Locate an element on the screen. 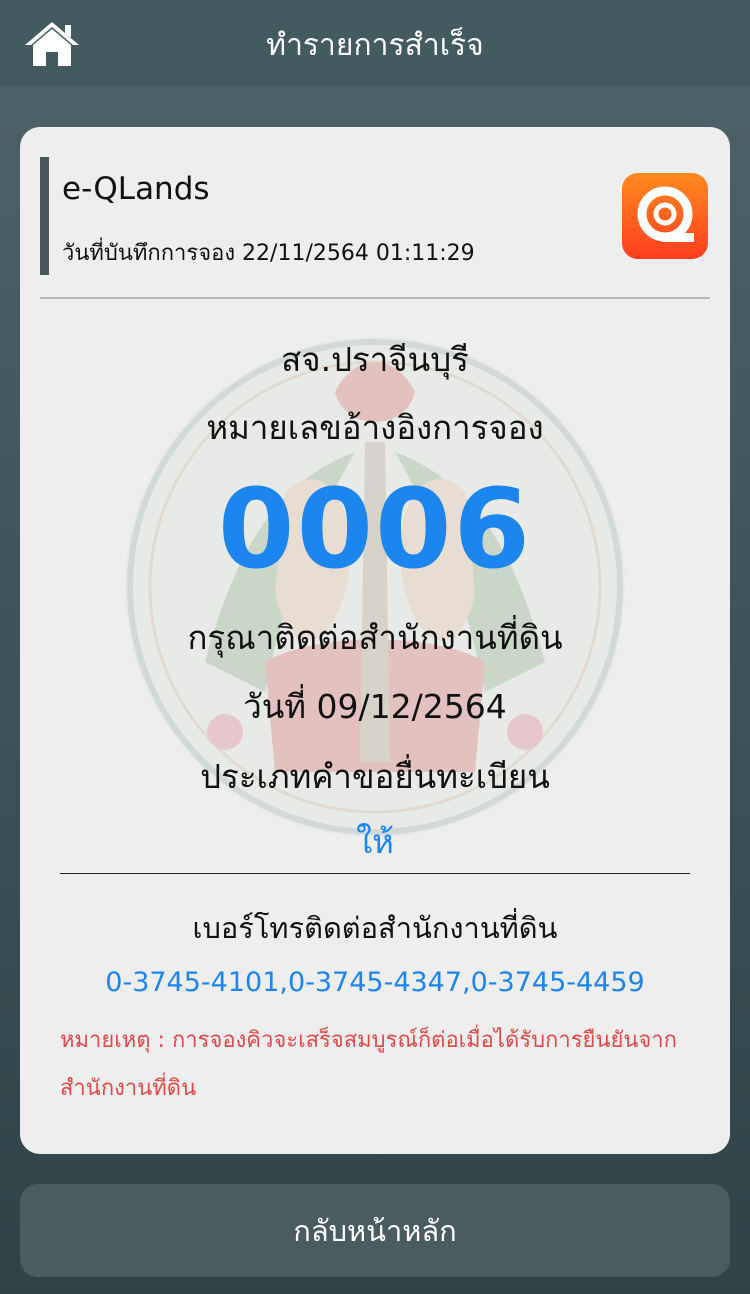  office-name: สจ.ปราจีนบุรี is located at coordinates (375, 359).